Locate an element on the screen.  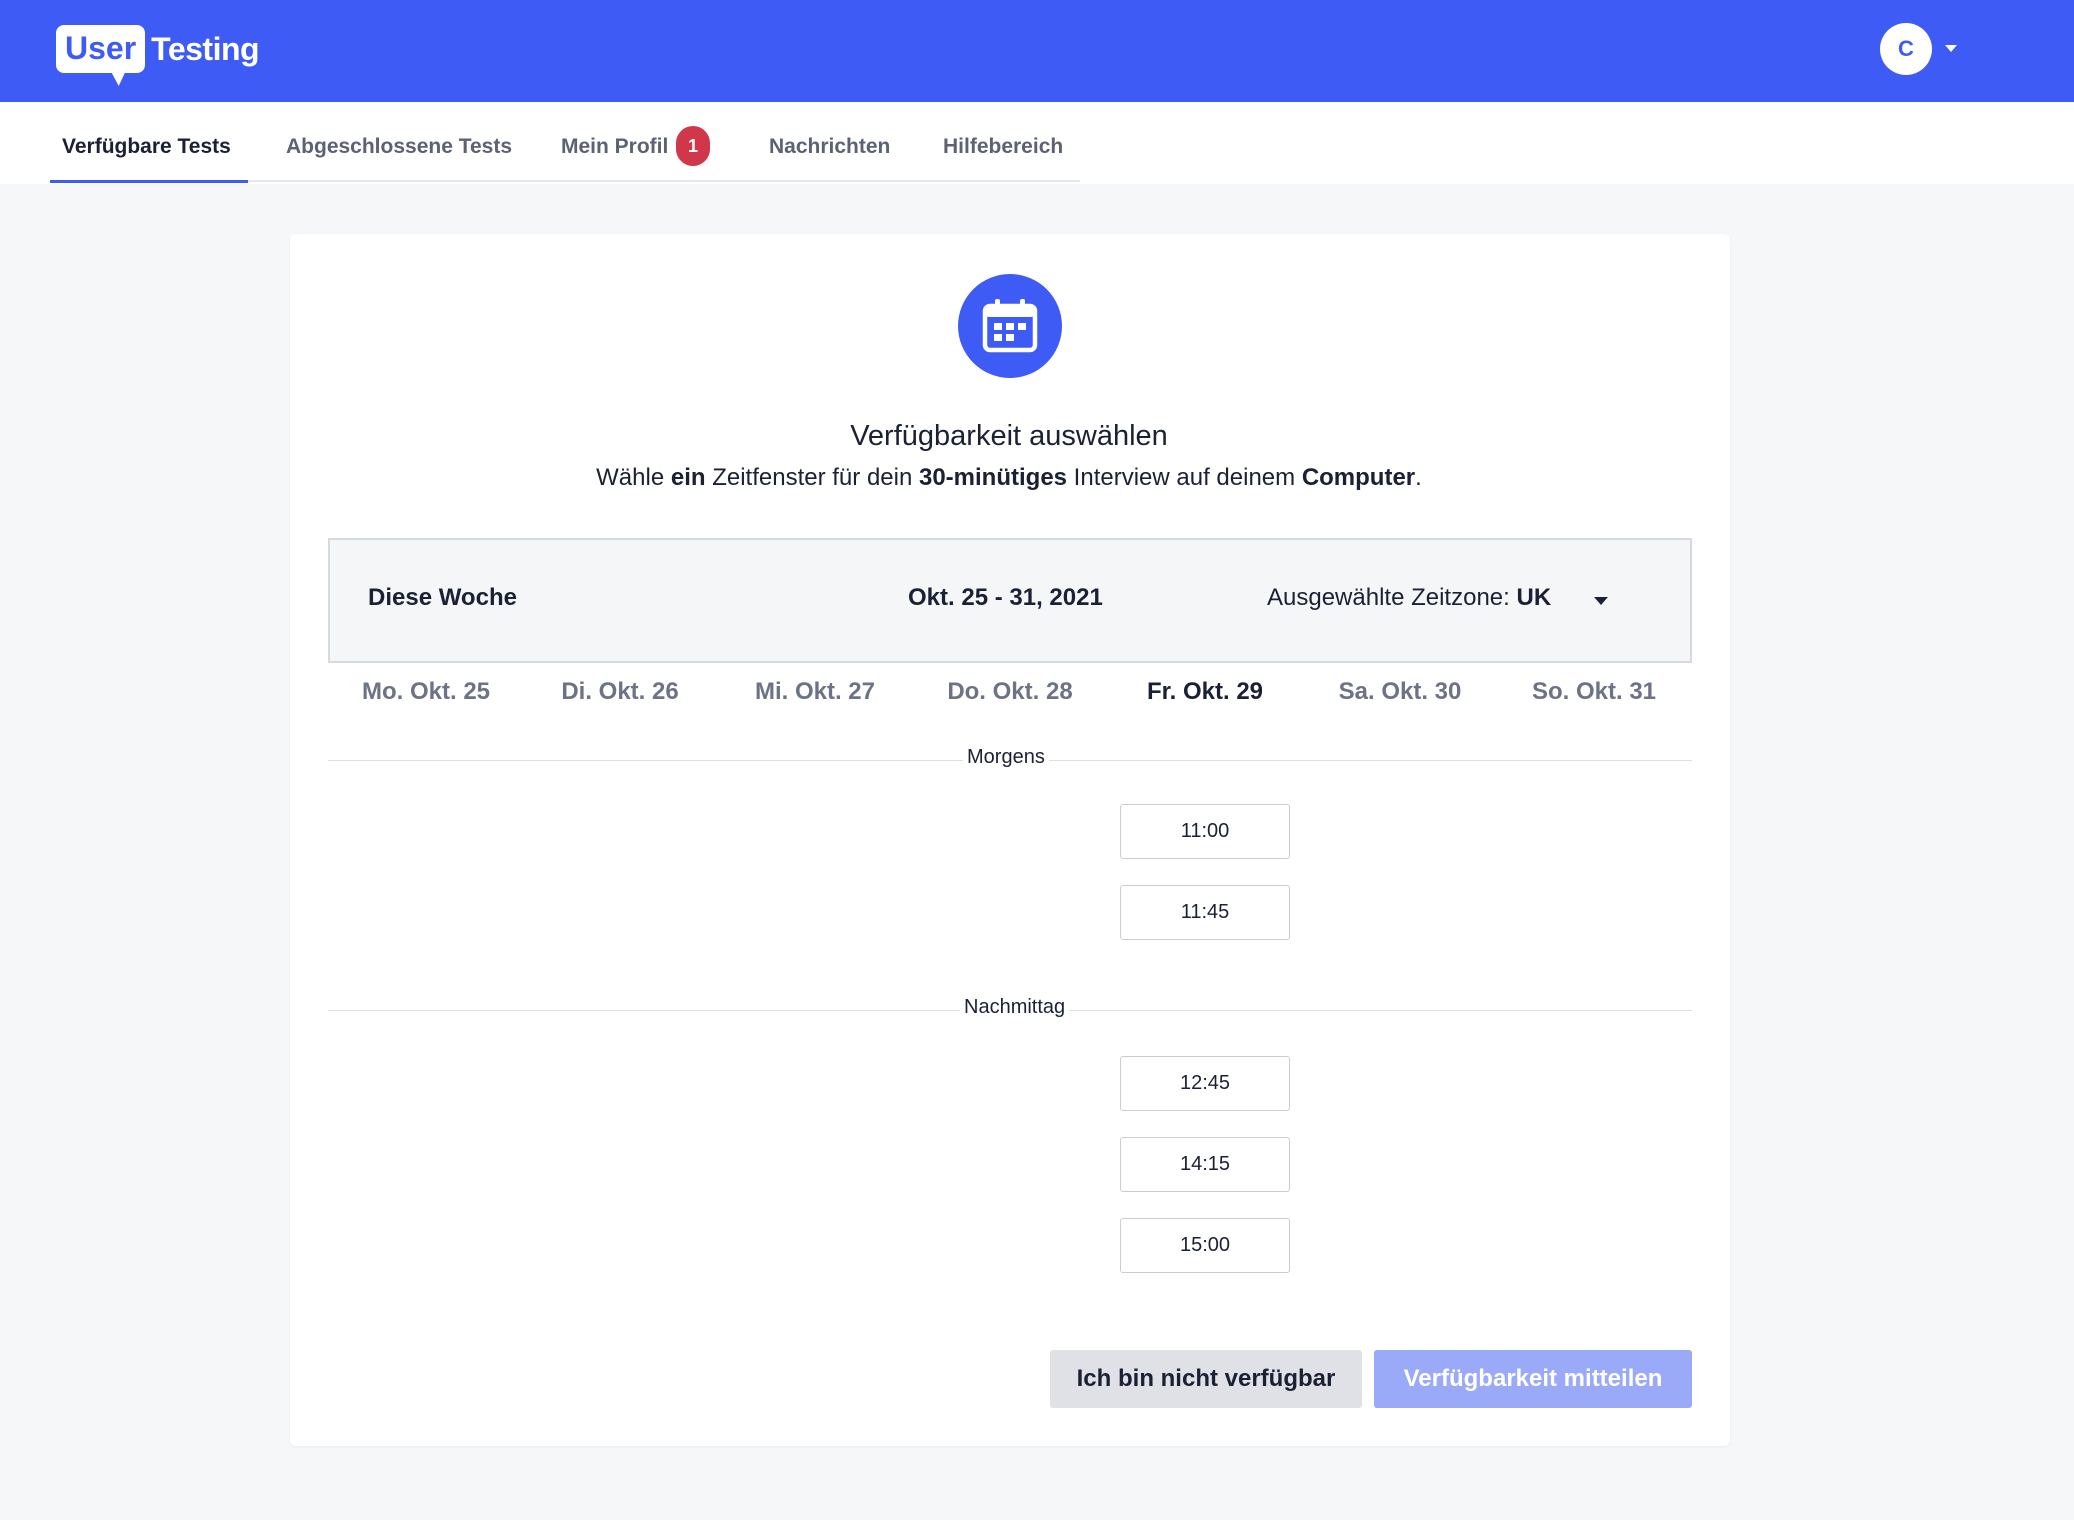
subtitle-bold: ein is located at coordinates (688, 477).